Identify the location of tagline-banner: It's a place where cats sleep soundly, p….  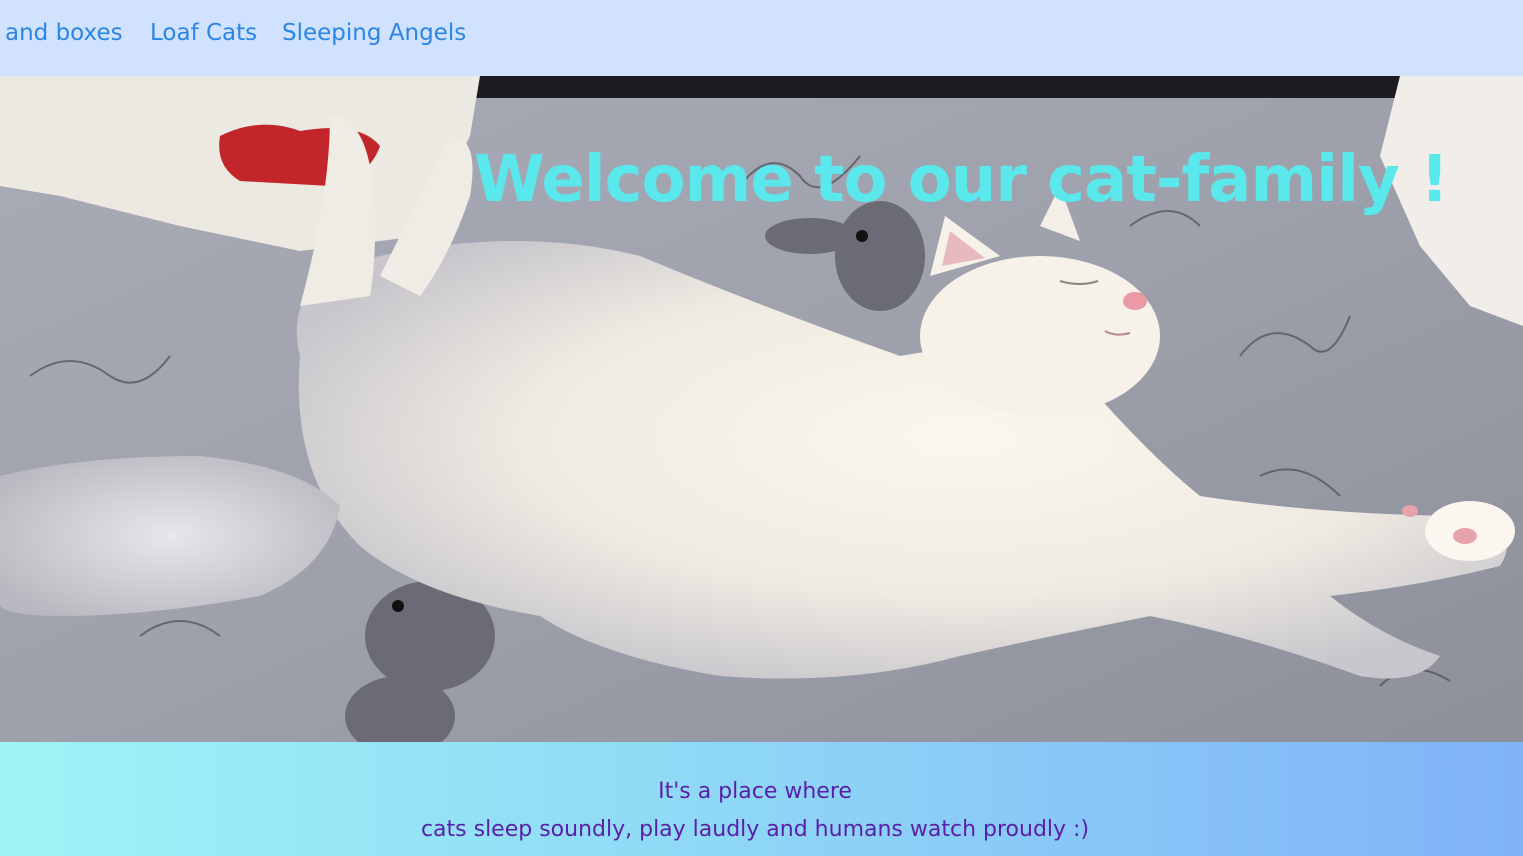
(761, 799).